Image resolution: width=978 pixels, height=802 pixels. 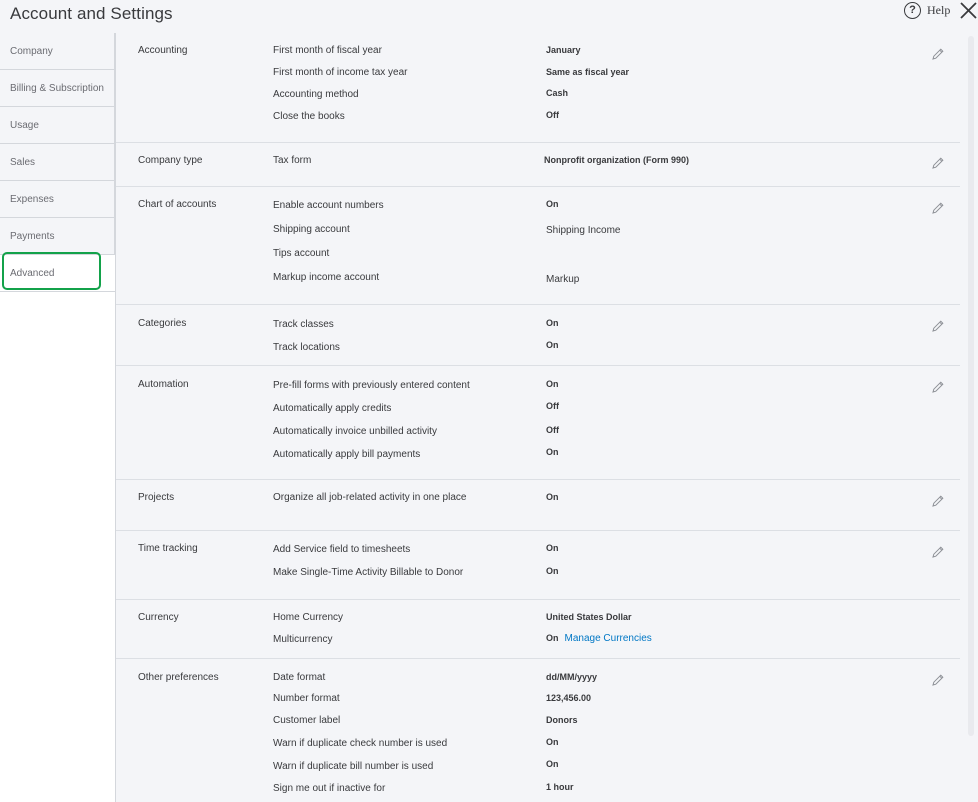 I want to click on setting-label: Sign me out if inactive for, so click(x=329, y=788).